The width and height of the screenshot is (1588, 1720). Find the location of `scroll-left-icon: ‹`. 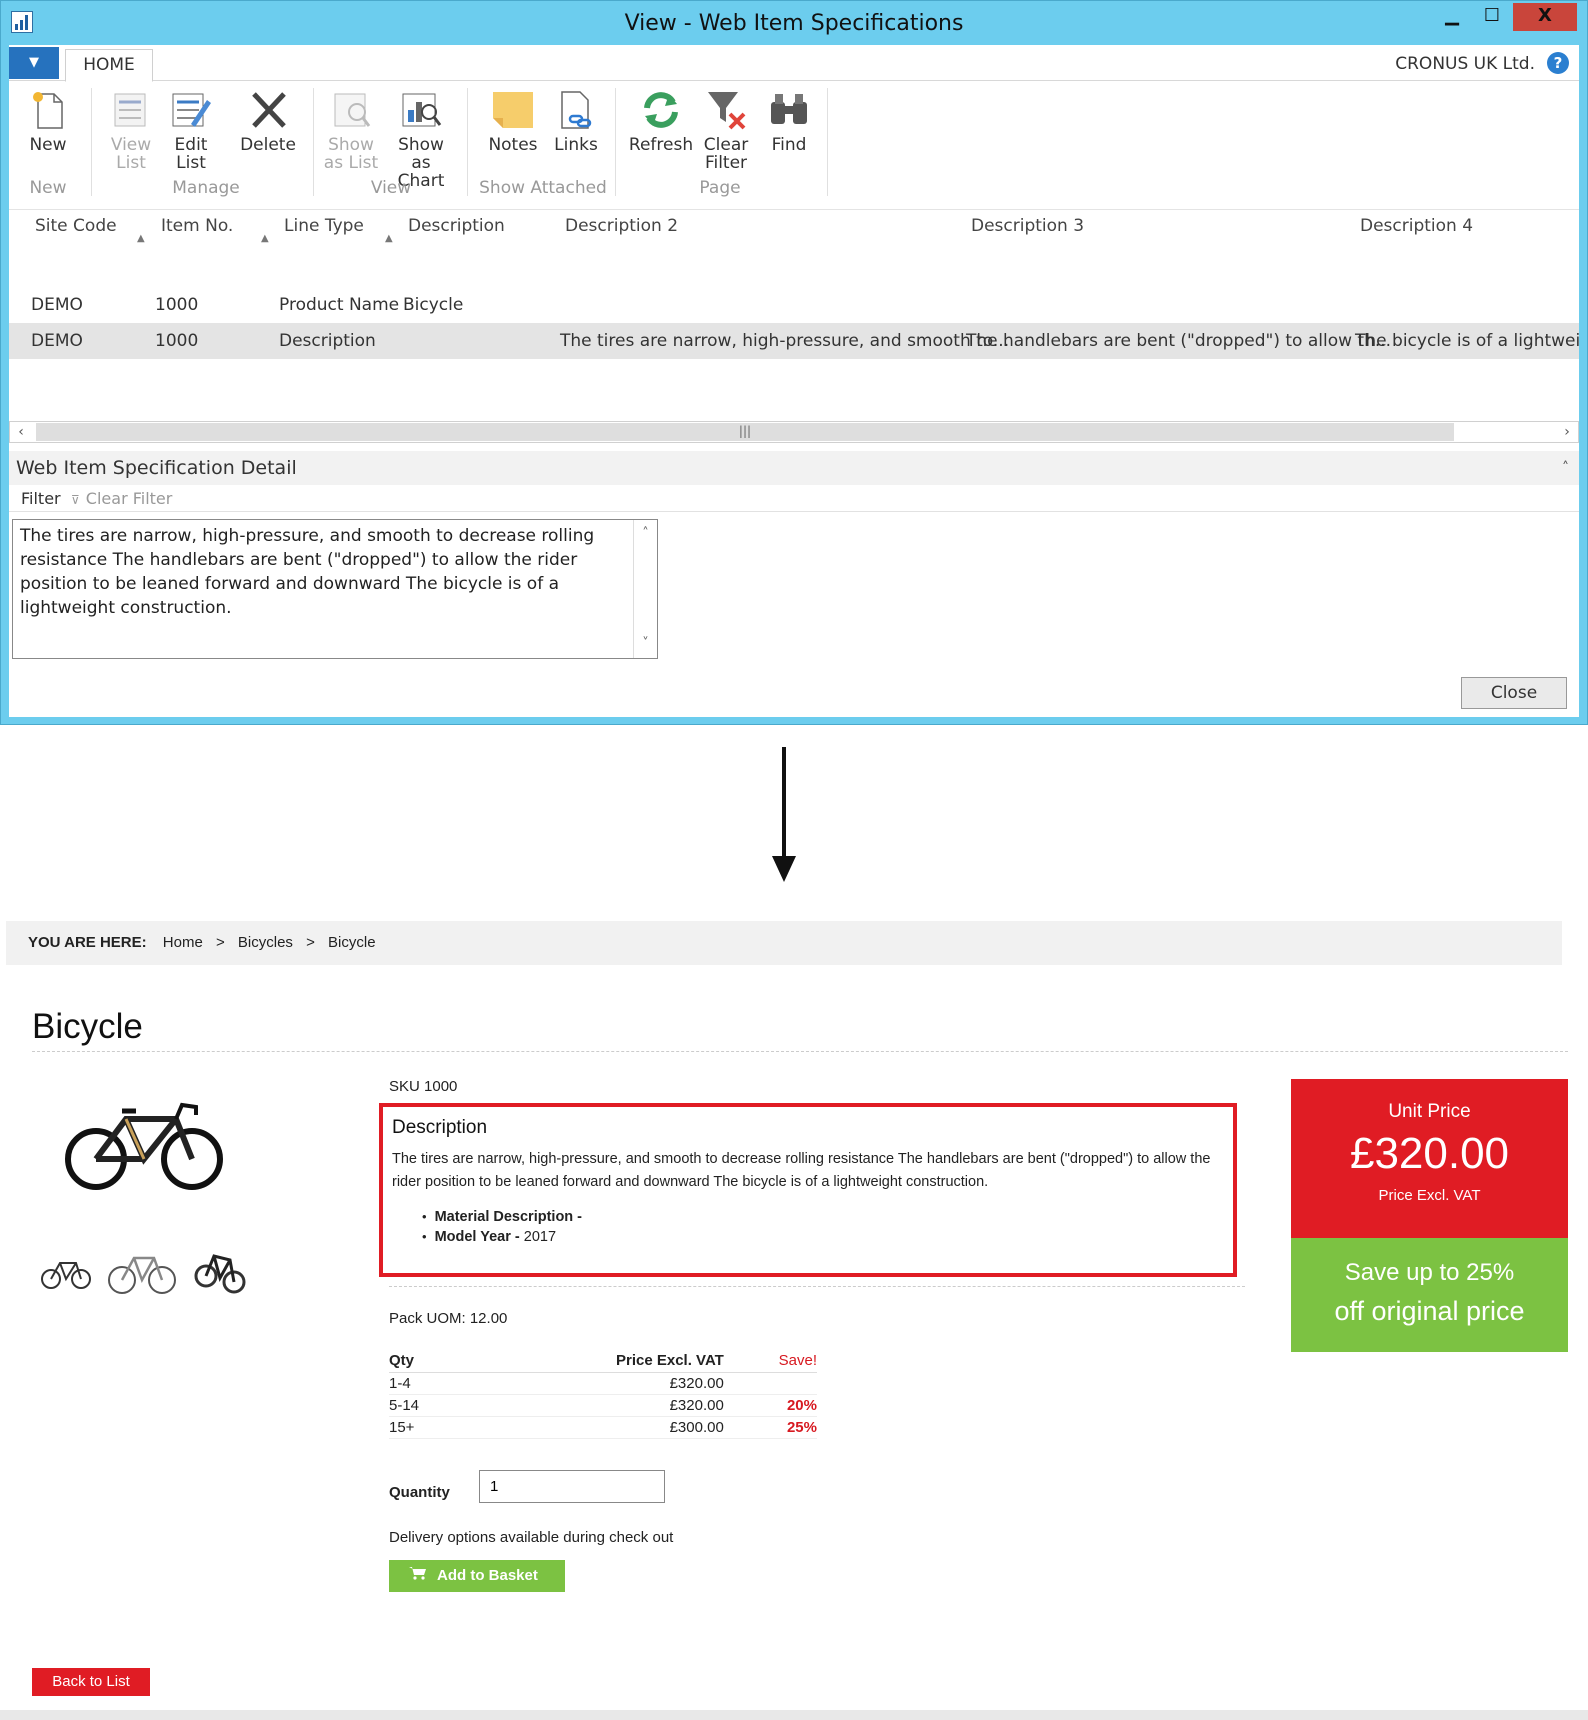

scroll-left-icon: ‹ is located at coordinates (21, 432).